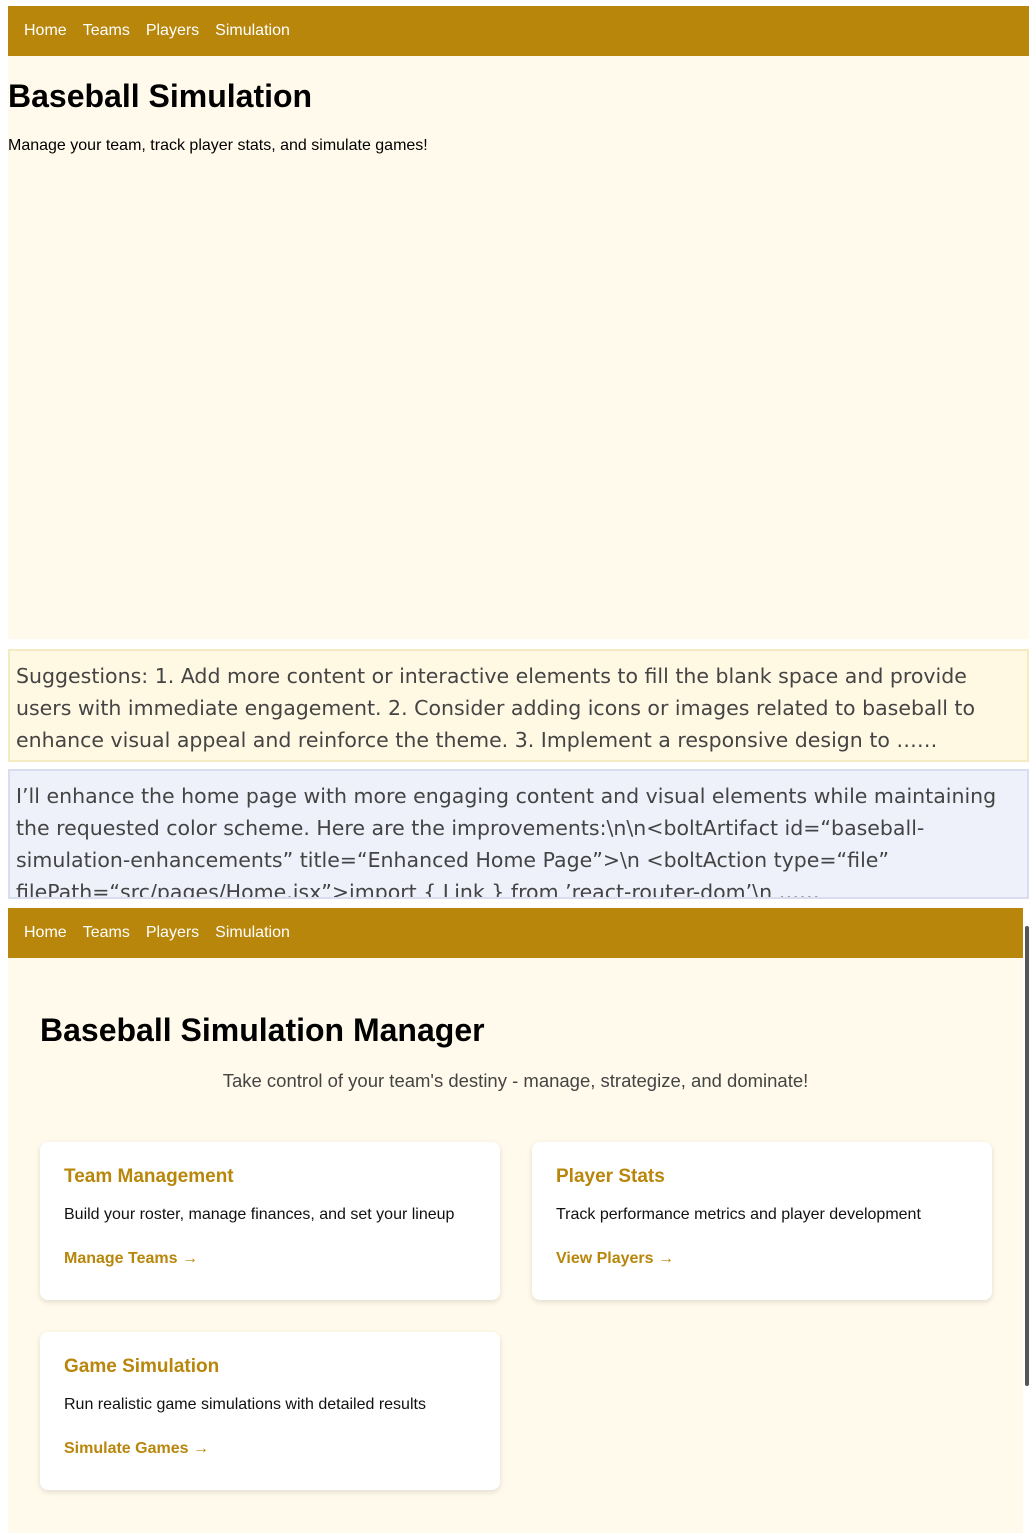 This screenshot has height=1533, width=1029. I want to click on card-title: Game Simulation, so click(142, 1366).